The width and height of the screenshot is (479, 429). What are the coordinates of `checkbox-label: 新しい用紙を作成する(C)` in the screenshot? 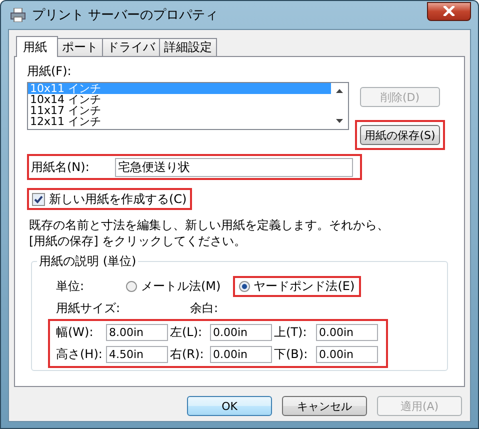 It's located at (118, 199).